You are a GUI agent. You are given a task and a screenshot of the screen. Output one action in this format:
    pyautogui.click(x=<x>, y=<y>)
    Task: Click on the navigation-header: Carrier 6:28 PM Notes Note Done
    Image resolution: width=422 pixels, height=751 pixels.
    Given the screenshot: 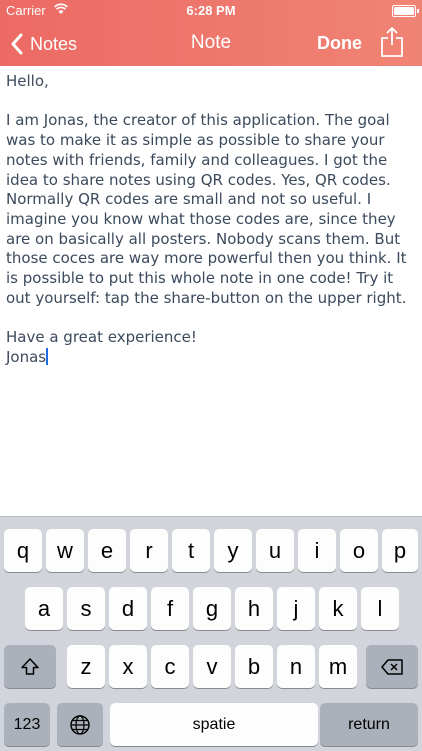 What is the action you would take?
    pyautogui.click(x=211, y=33)
    